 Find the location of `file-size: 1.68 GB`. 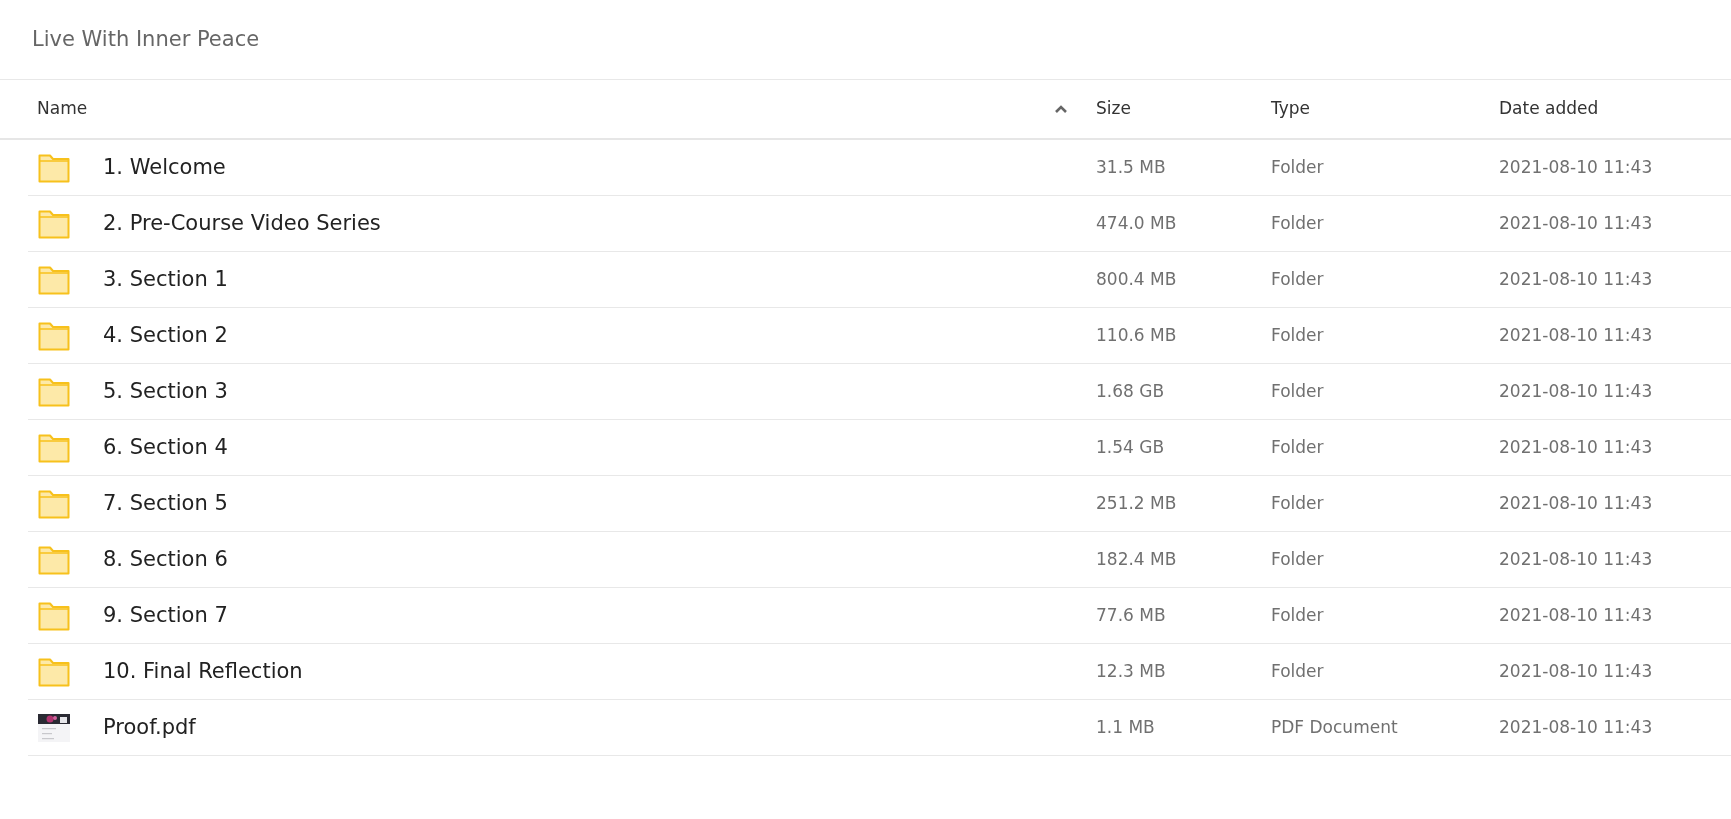

file-size: 1.68 GB is located at coordinates (1131, 391).